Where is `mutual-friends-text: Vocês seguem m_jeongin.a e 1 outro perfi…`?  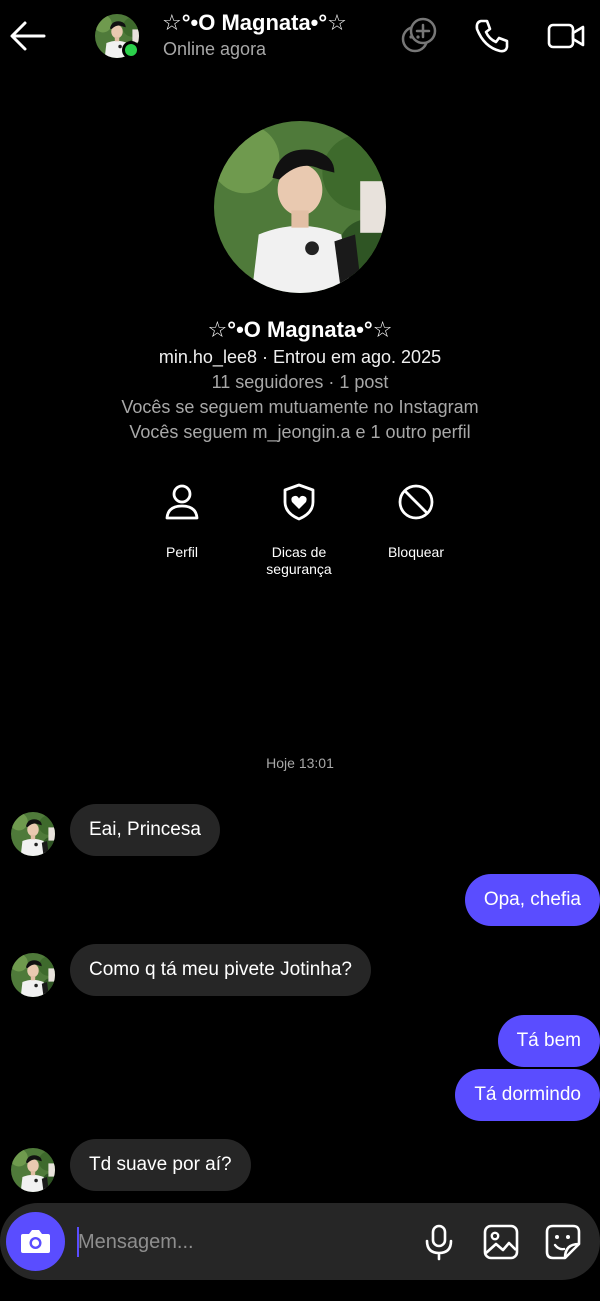 mutual-friends-text: Vocês seguem m_jeongin.a e 1 outro perfi… is located at coordinates (300, 432).